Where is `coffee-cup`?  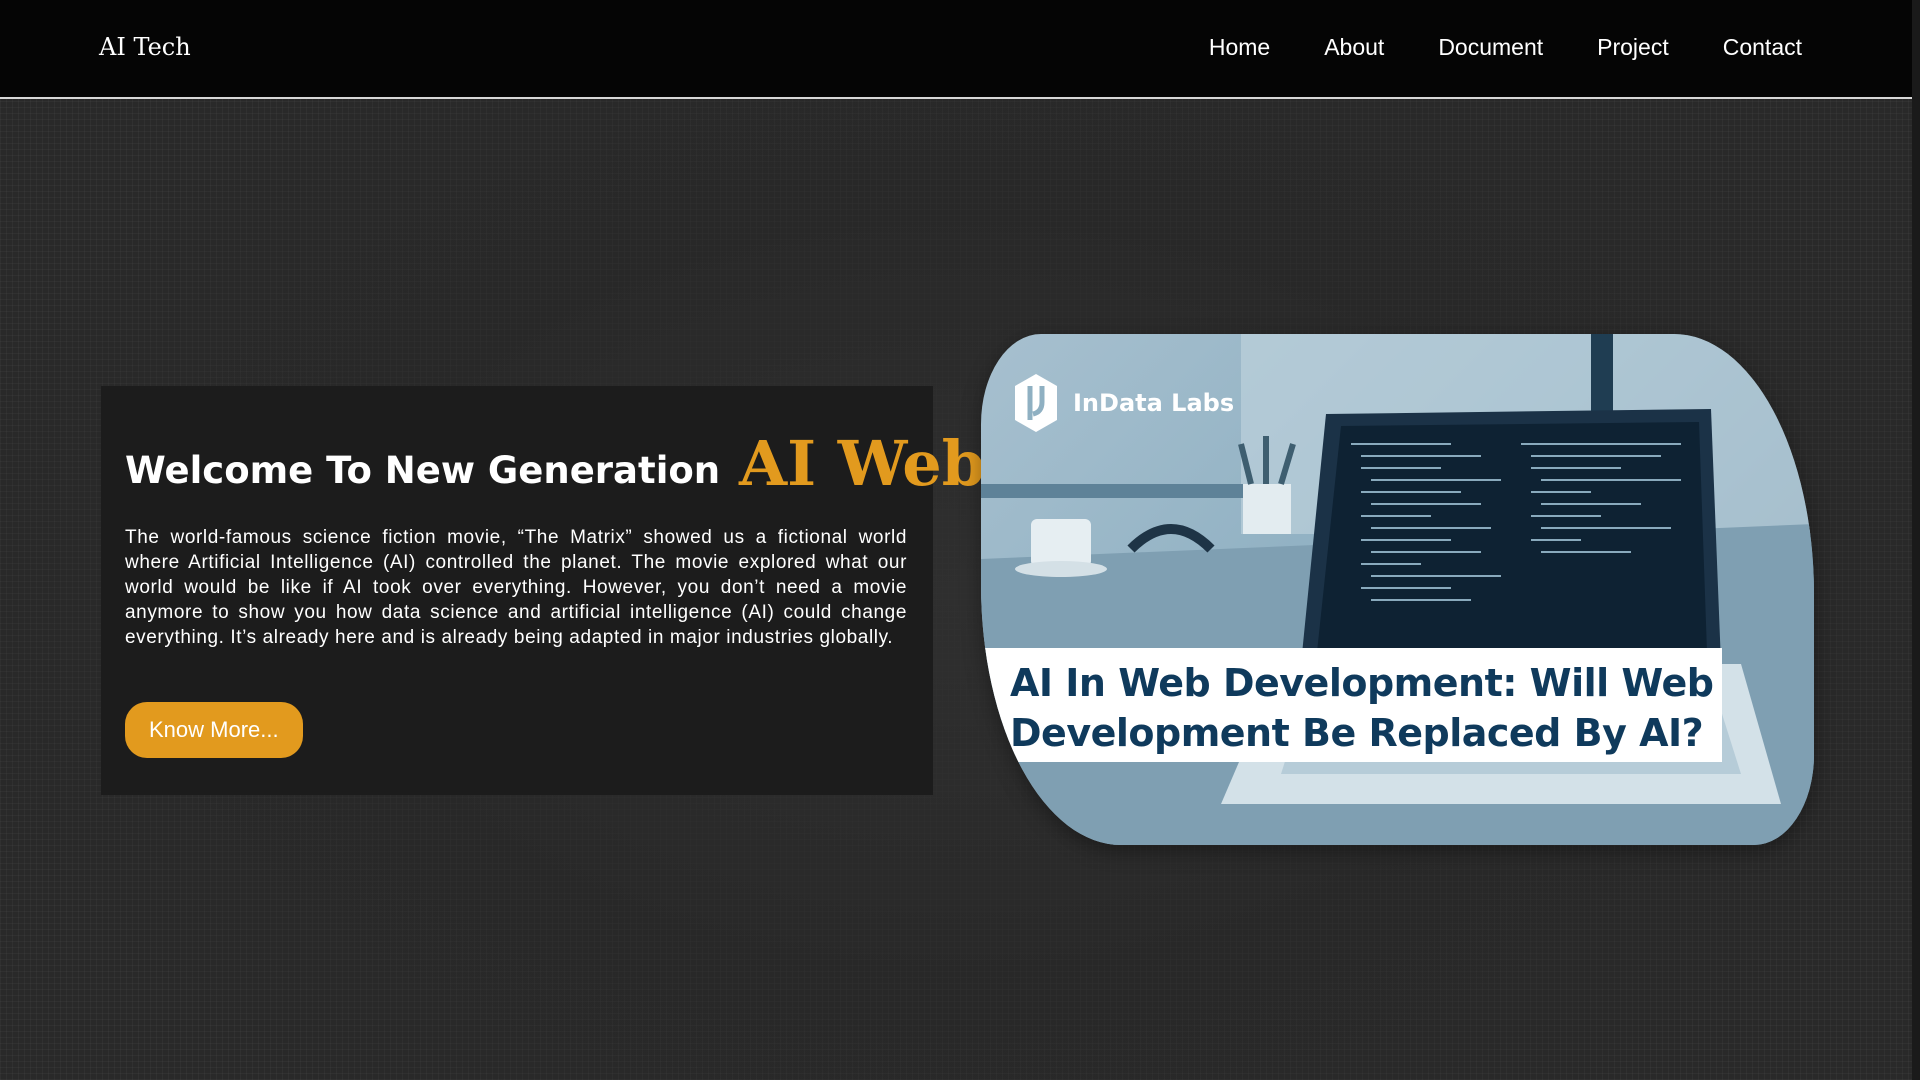
coffee-cup is located at coordinates (1061, 543).